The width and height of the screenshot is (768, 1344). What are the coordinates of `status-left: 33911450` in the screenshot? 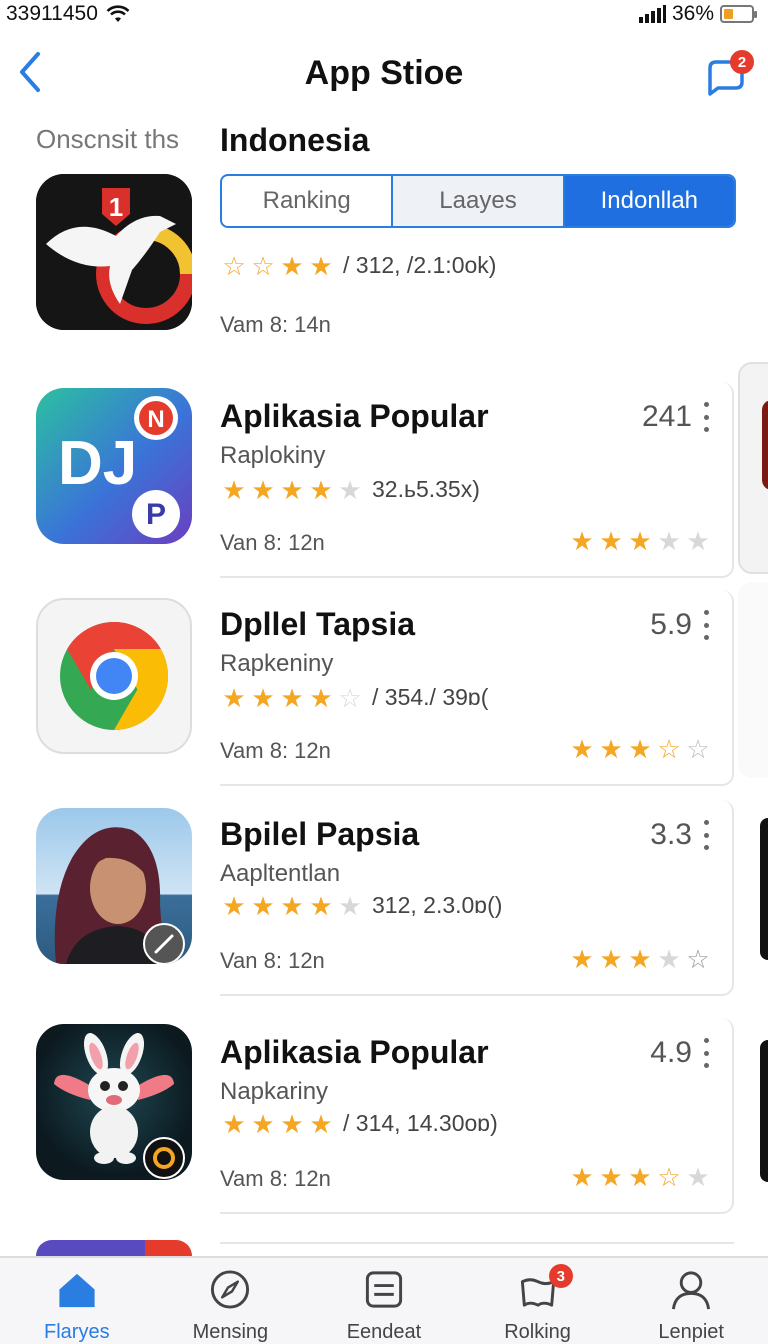 It's located at (68, 14).